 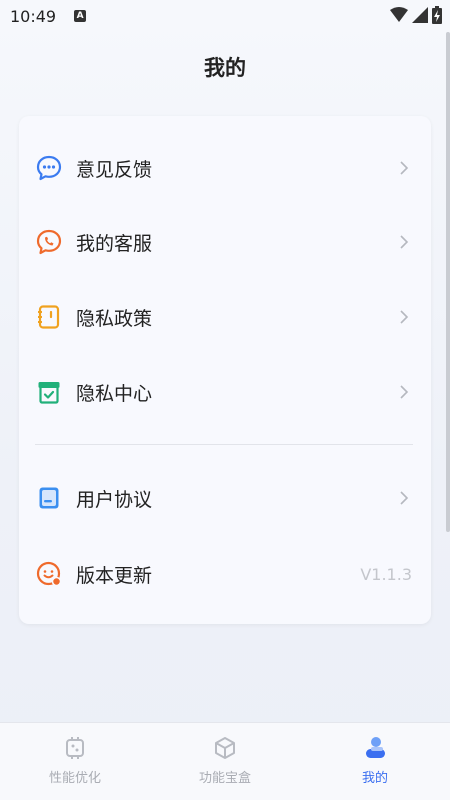 I want to click on version-update-smile-icon, so click(x=49, y=574).